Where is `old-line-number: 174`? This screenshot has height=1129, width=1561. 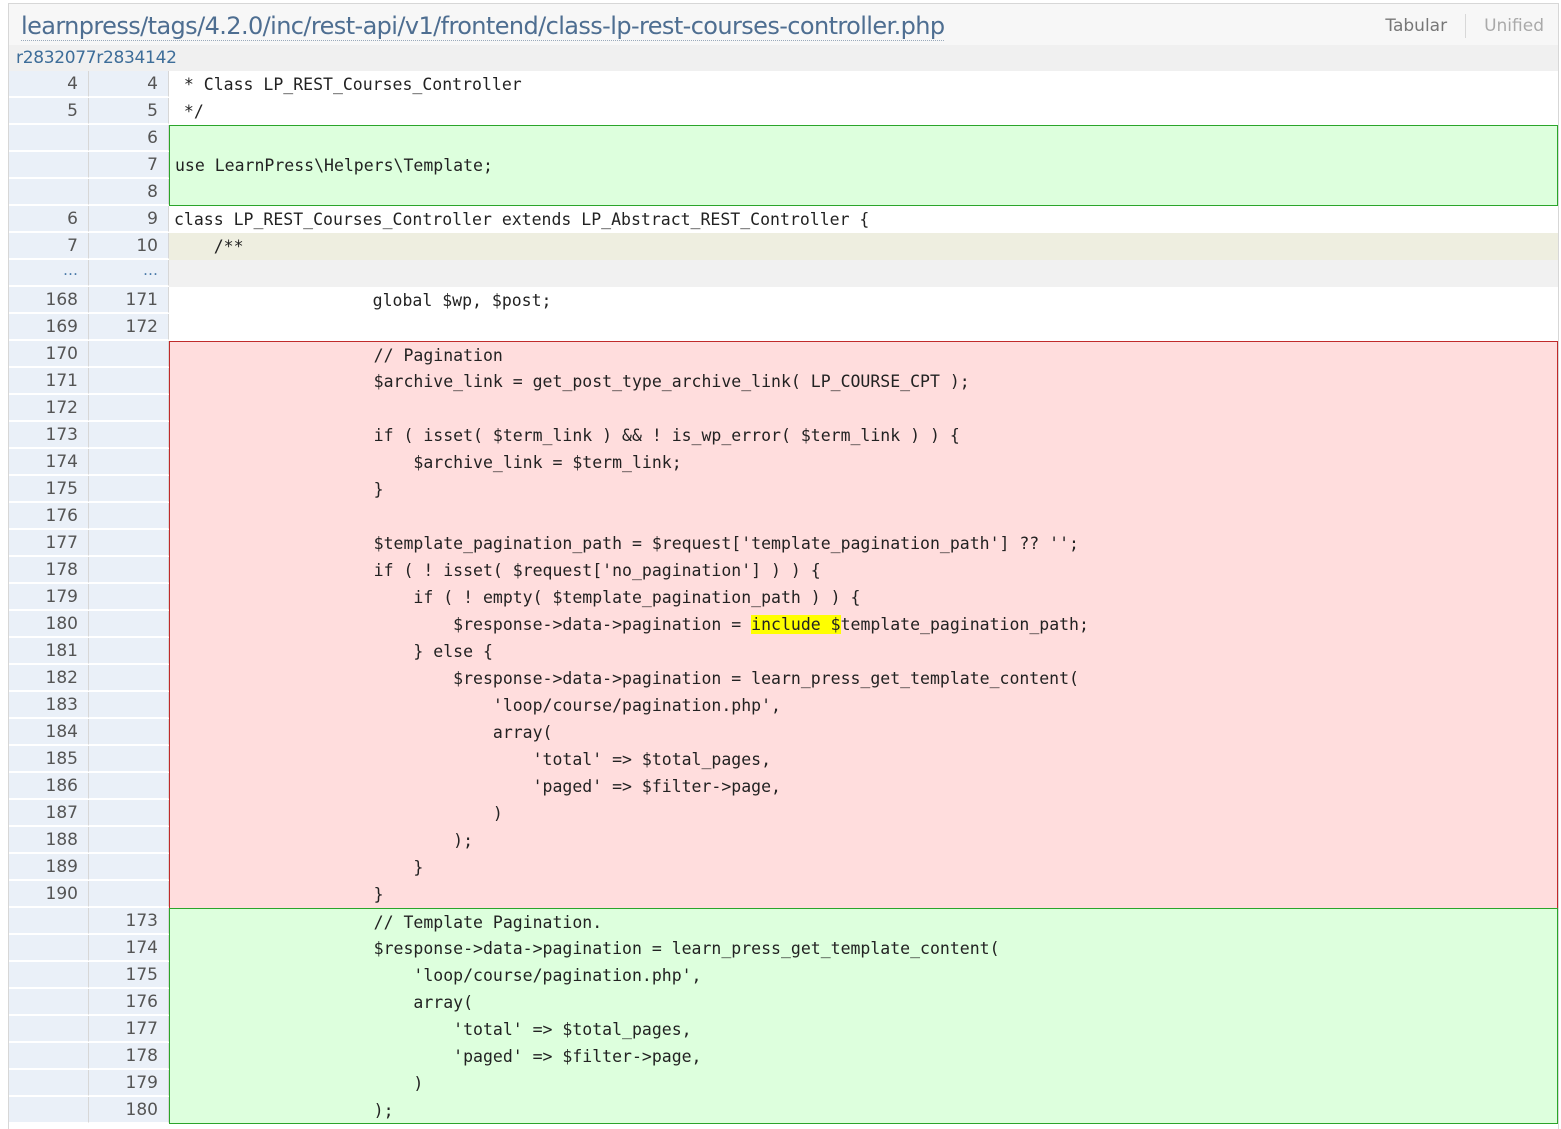
old-line-number: 174 is located at coordinates (49, 462).